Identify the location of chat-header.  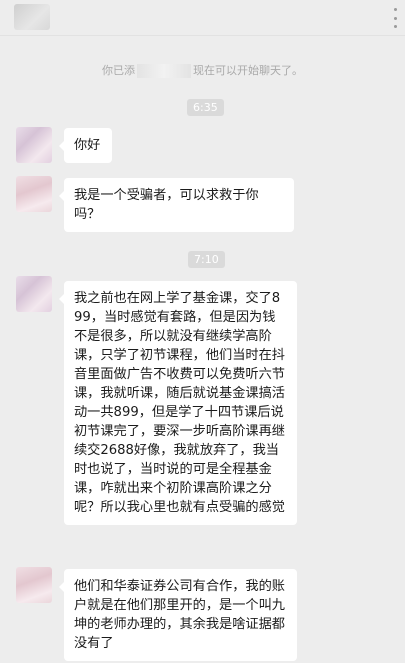
(202, 18).